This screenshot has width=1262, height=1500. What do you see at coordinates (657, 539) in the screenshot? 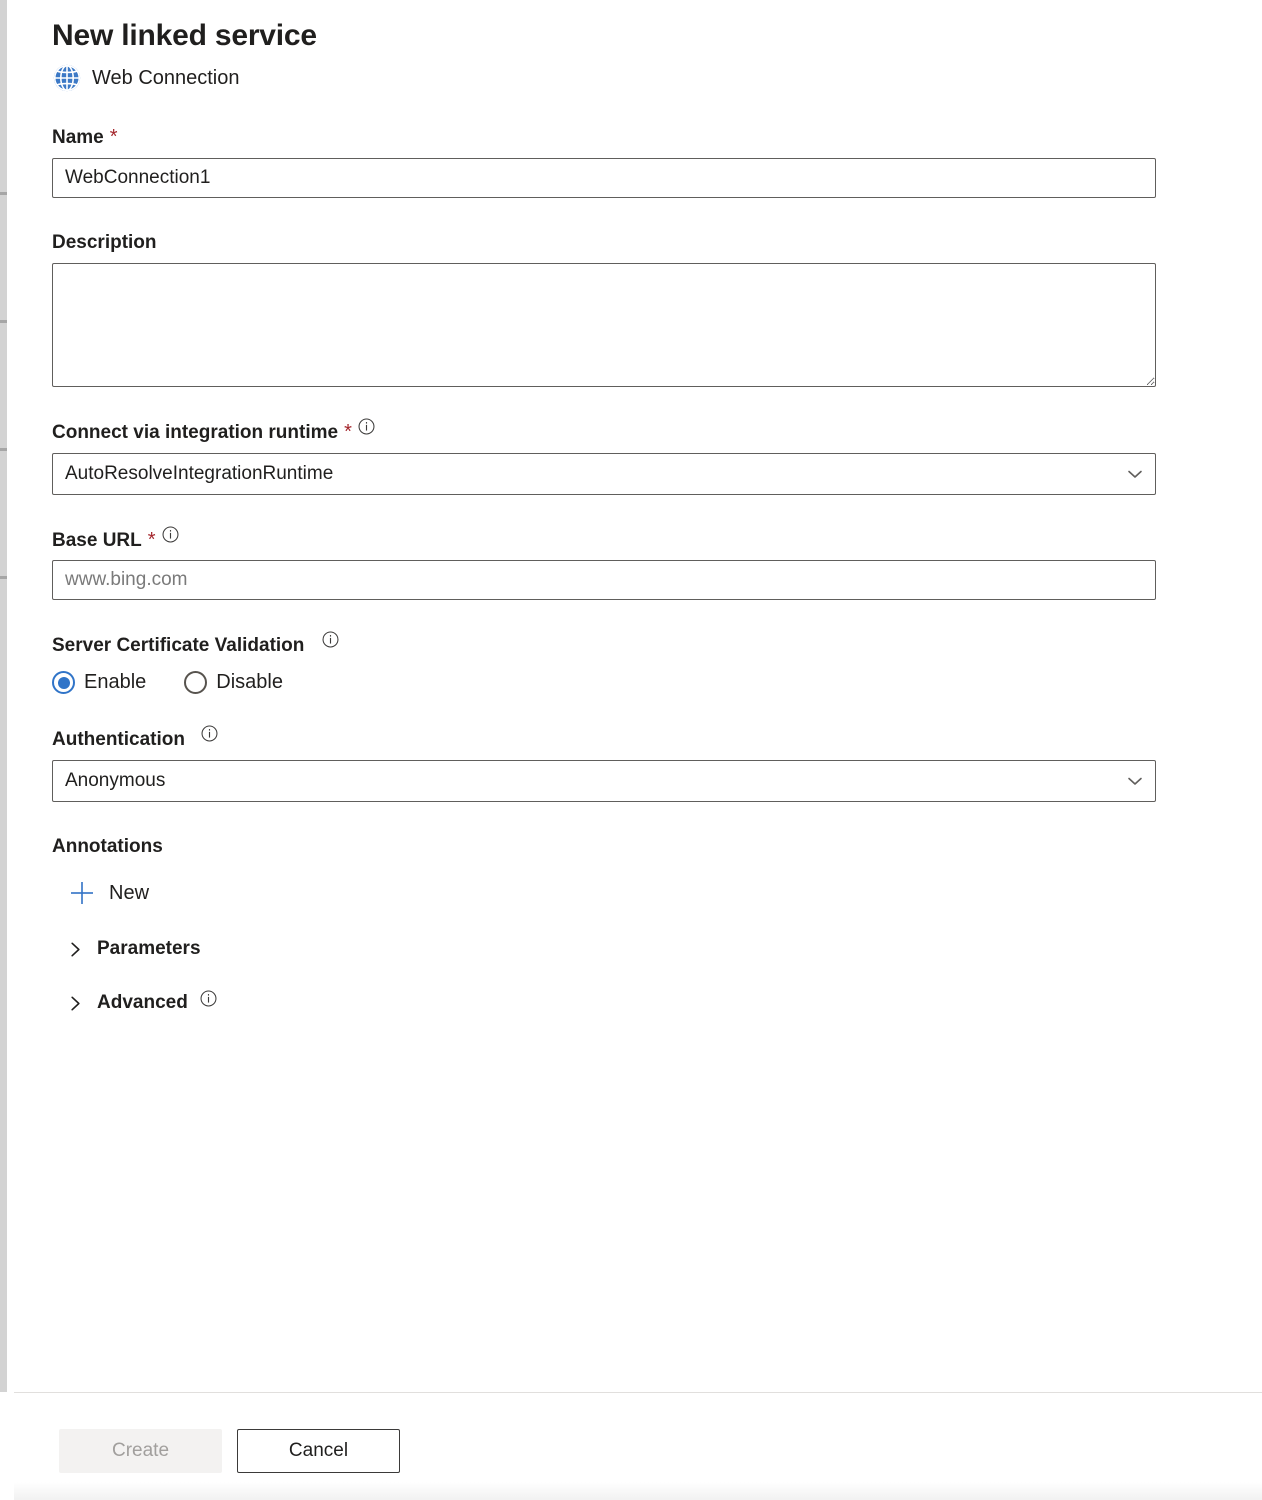
I see `base-url-label-row: Base URL *` at bounding box center [657, 539].